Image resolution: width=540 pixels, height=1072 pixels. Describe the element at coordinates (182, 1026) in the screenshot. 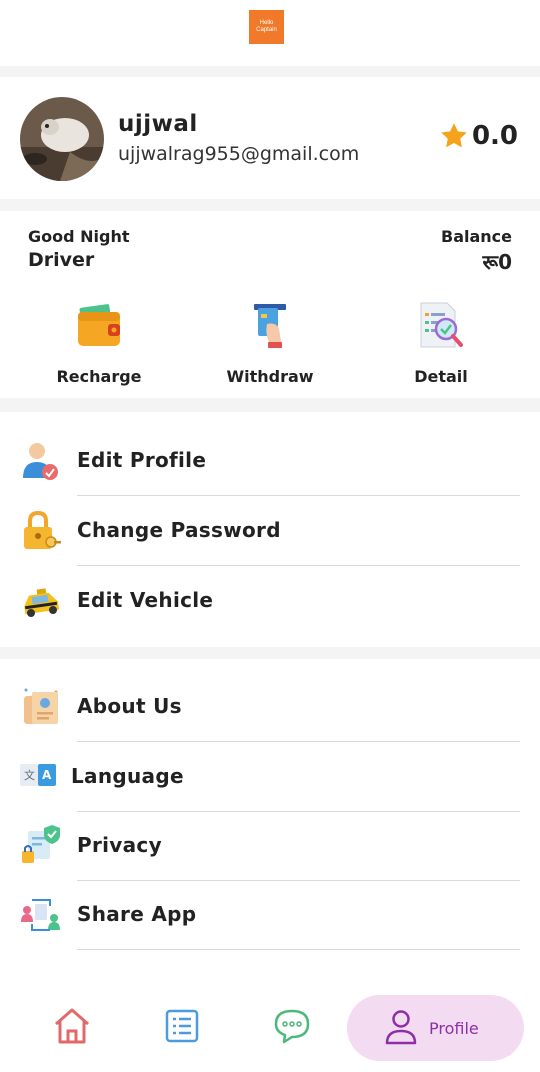

I see `list-icon` at that location.